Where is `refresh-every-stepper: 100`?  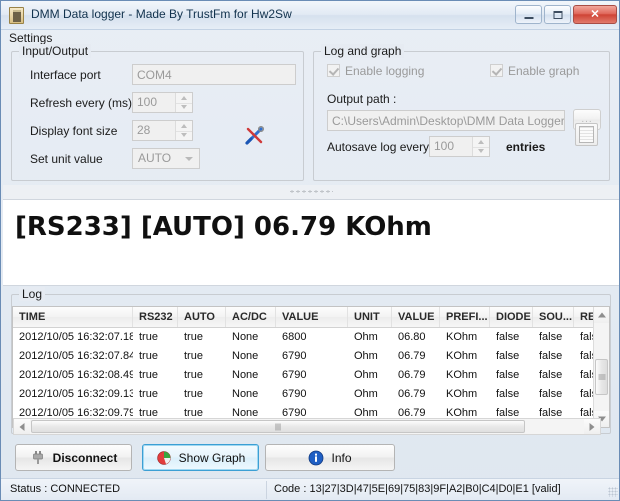
refresh-every-stepper: 100 is located at coordinates (162, 102).